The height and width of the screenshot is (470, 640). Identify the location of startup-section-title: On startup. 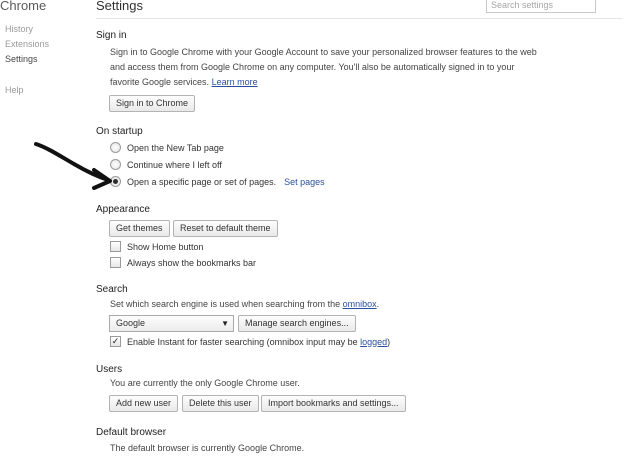
(119, 131).